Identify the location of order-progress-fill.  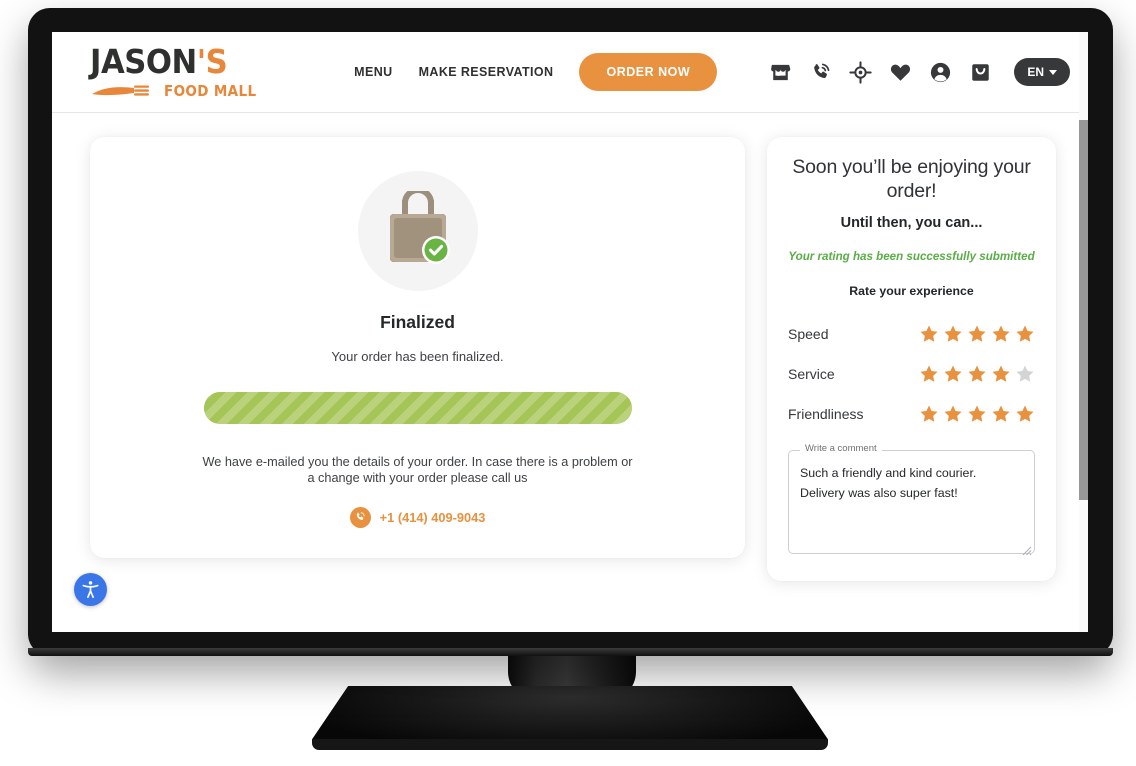
(417, 408).